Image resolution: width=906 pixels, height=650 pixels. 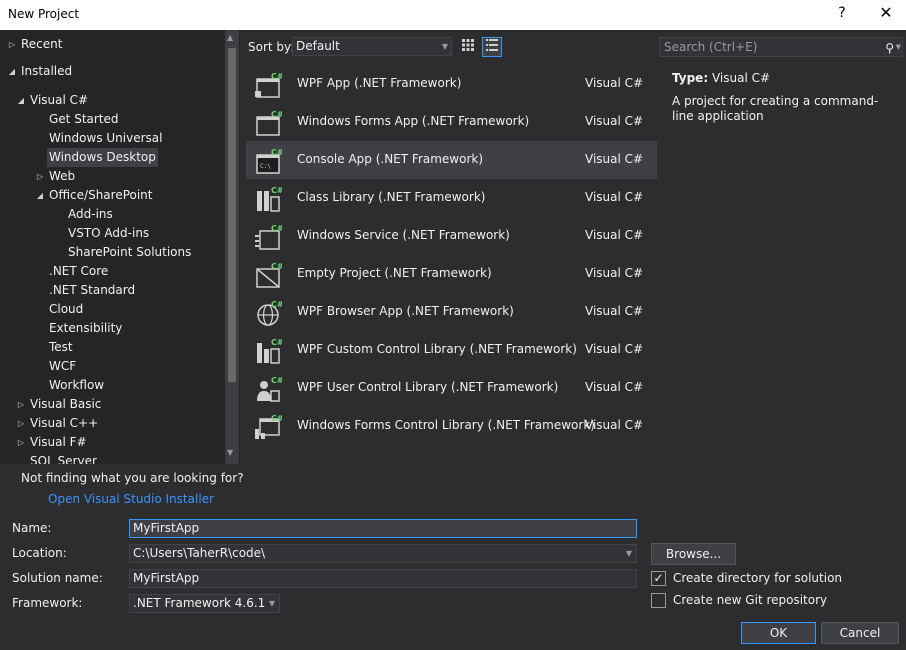 What do you see at coordinates (39, 553) in the screenshot?
I see `location-label: Location:` at bounding box center [39, 553].